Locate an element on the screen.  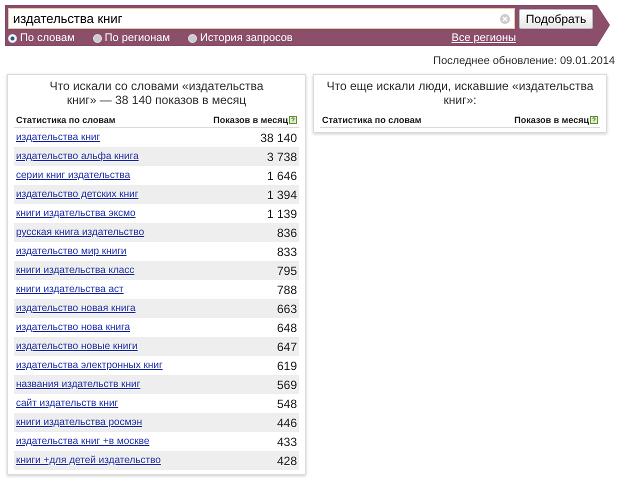
phrase-link: названия издательств книг is located at coordinates (78, 384).